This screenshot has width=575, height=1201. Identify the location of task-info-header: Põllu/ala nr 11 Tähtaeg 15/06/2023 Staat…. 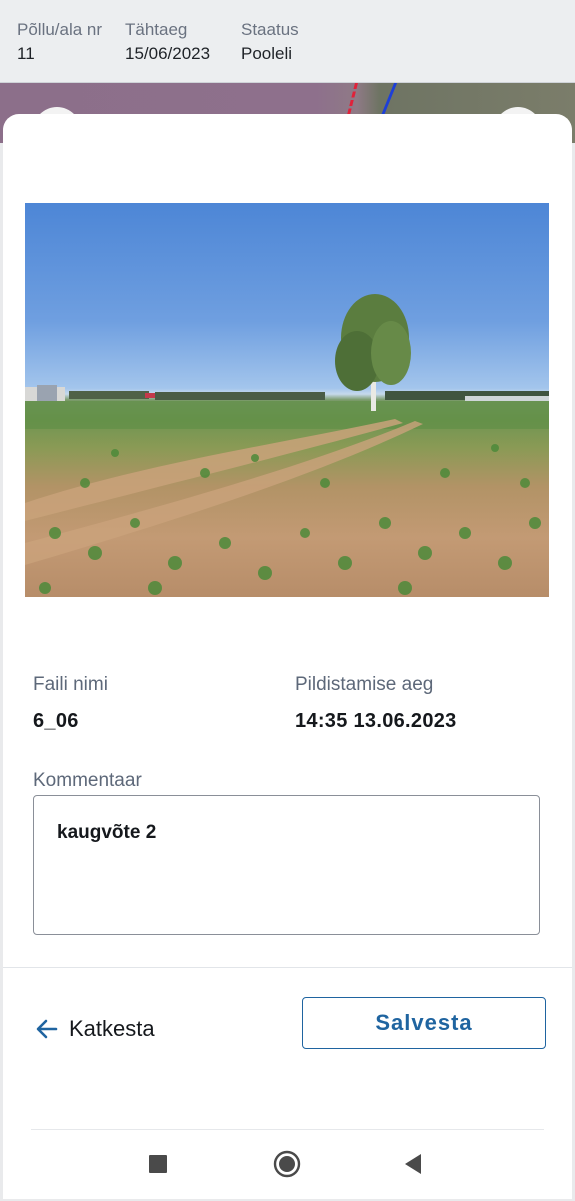
(287, 41).